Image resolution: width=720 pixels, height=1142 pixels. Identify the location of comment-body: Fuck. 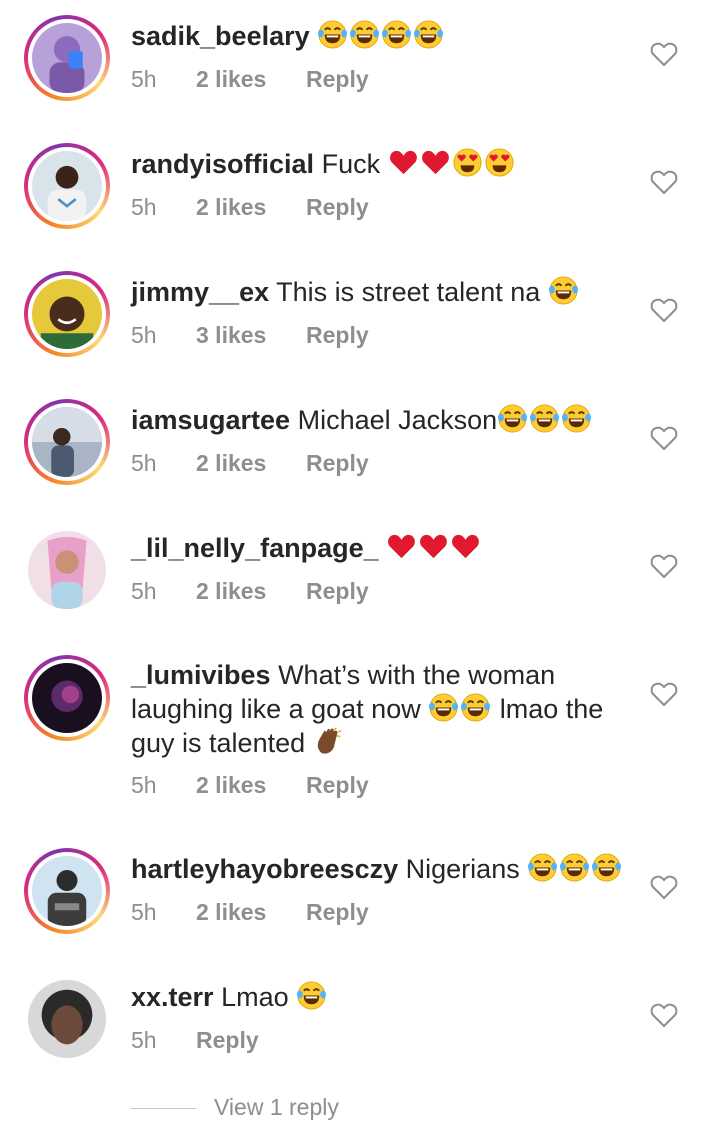
(351, 164).